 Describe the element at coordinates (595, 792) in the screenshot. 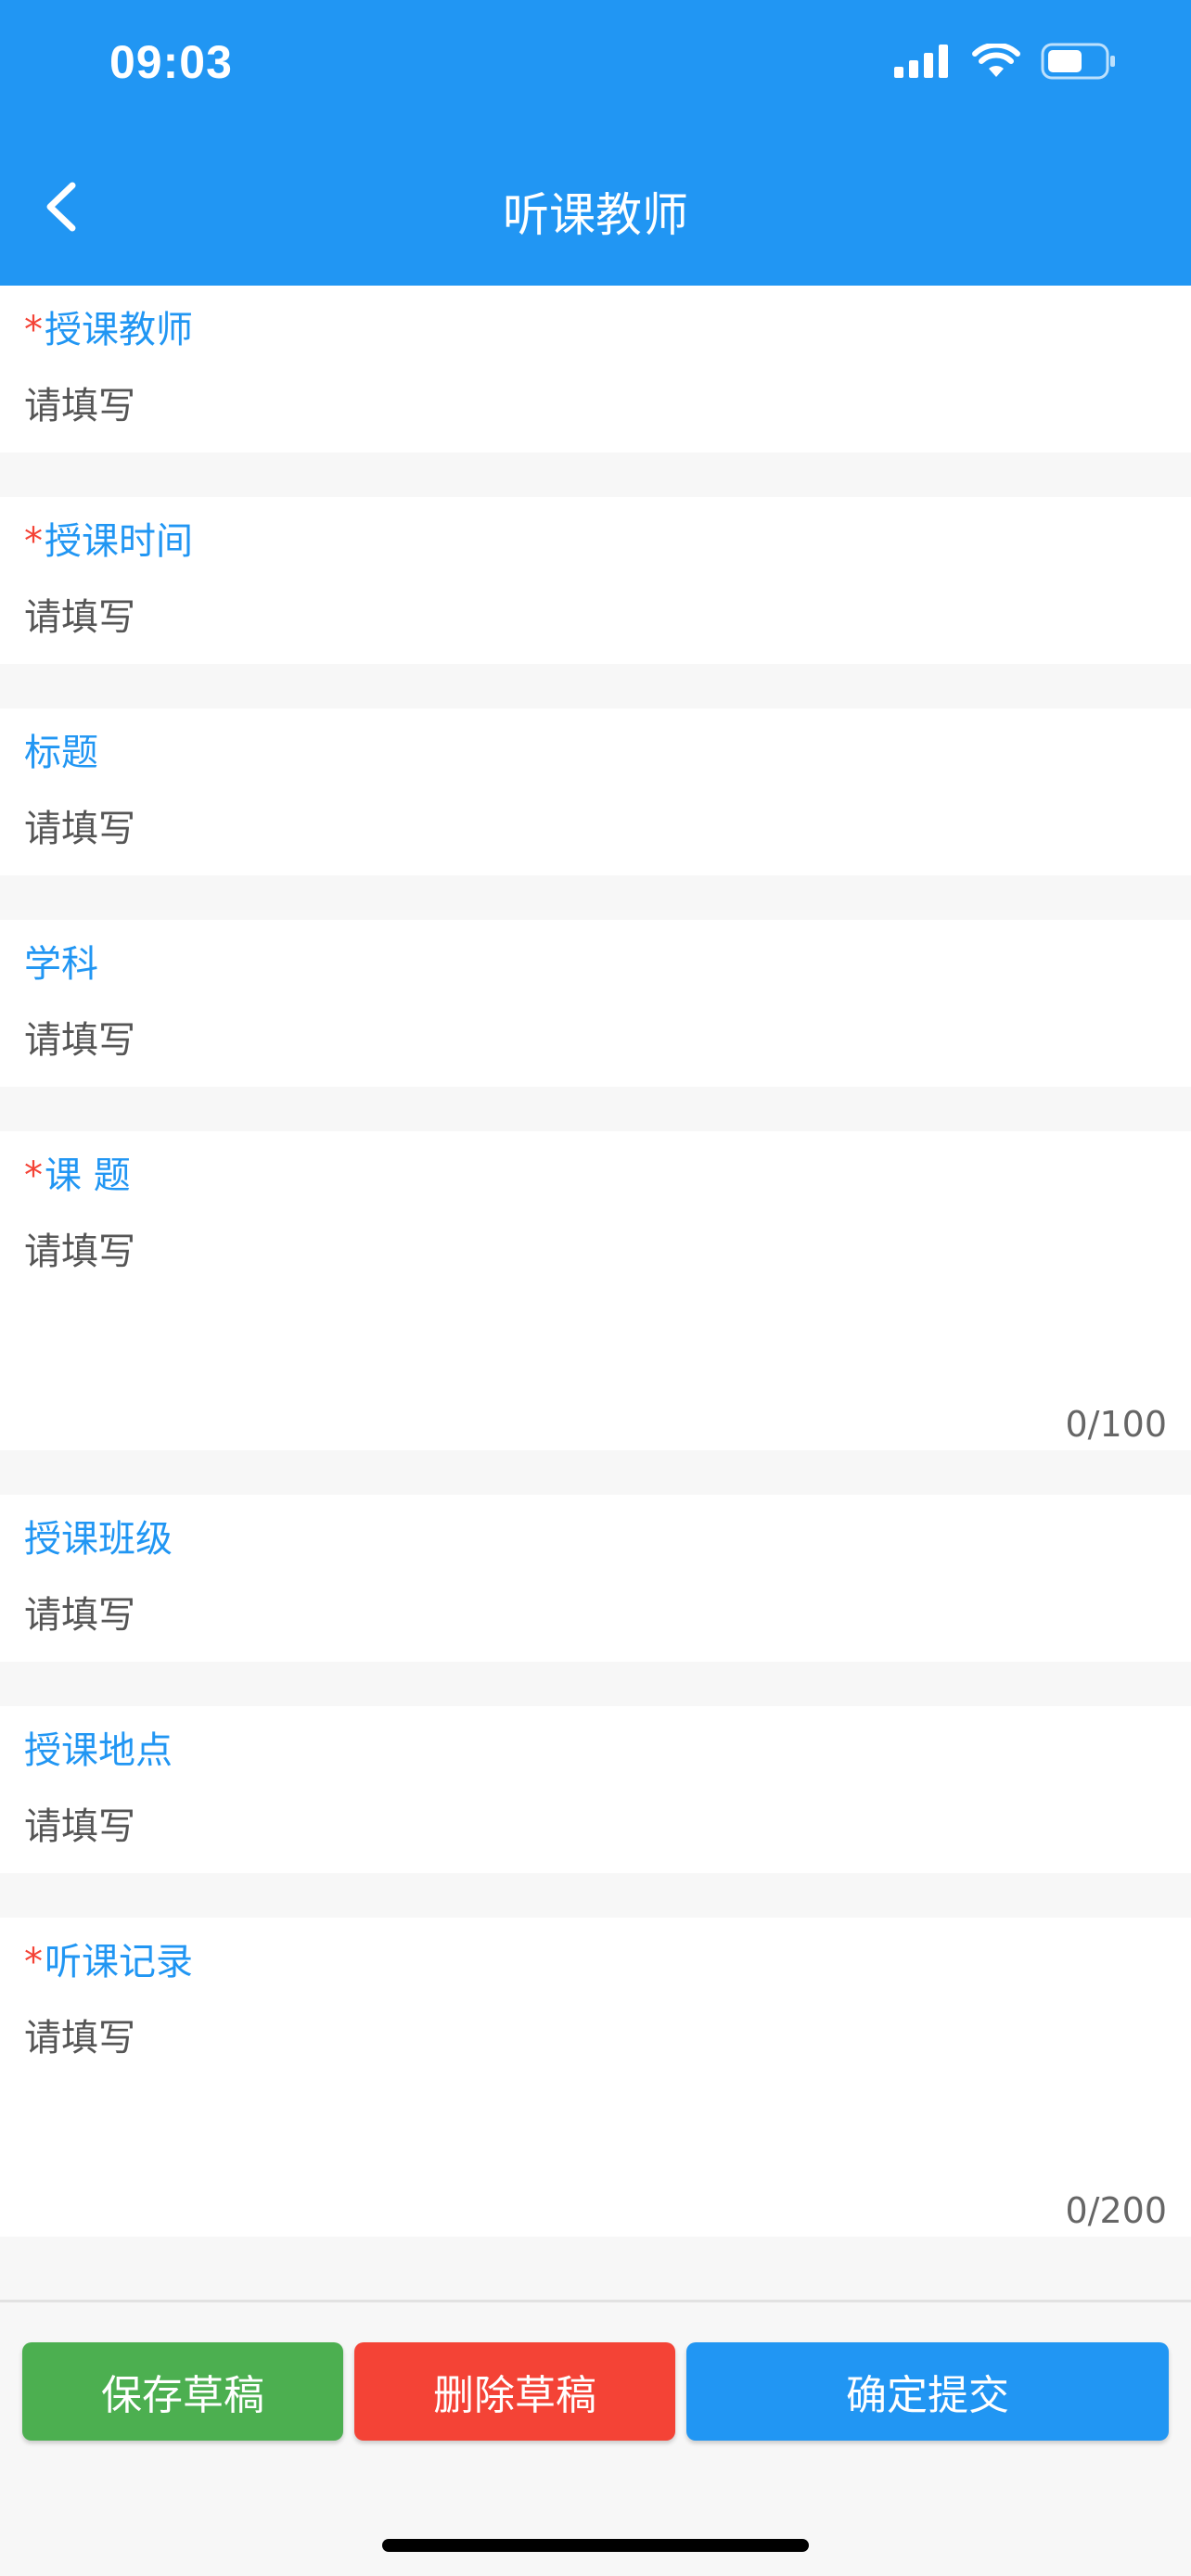

I see `field-title: 标题 请填写` at that location.